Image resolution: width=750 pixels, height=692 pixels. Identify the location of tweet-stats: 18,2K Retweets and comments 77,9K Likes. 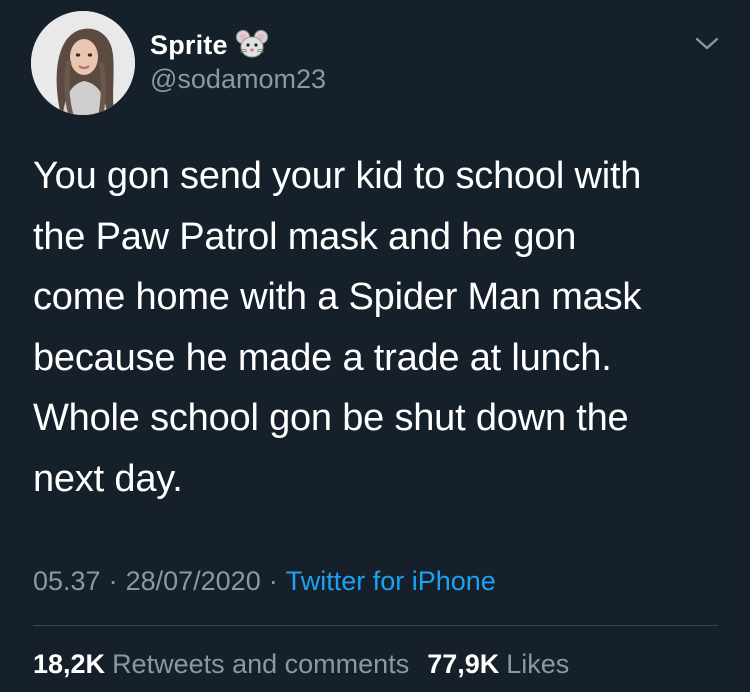
(301, 664).